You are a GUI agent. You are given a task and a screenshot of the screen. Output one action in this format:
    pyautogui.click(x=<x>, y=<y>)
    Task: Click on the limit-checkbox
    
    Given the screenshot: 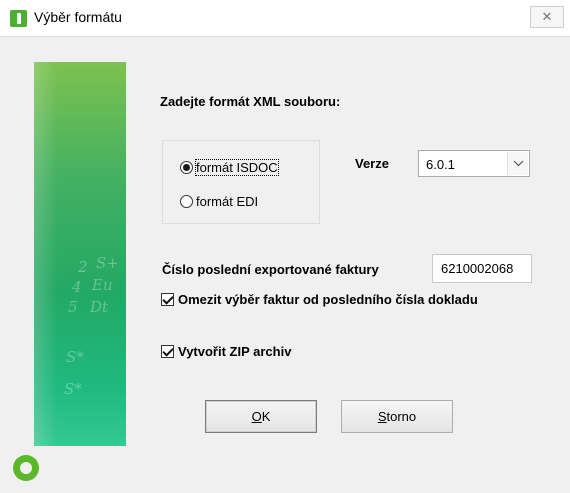 What is the action you would take?
    pyautogui.click(x=167, y=299)
    